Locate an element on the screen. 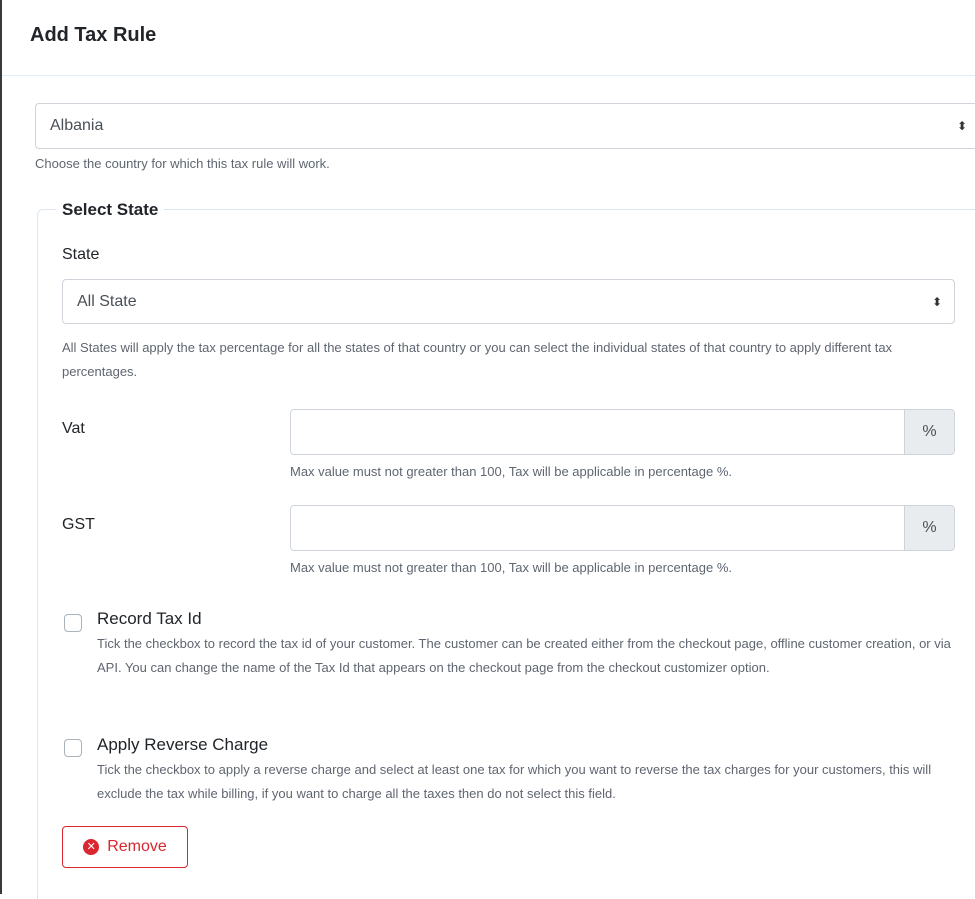 The image size is (975, 899). remove-button: ✕ Remove is located at coordinates (125, 847).